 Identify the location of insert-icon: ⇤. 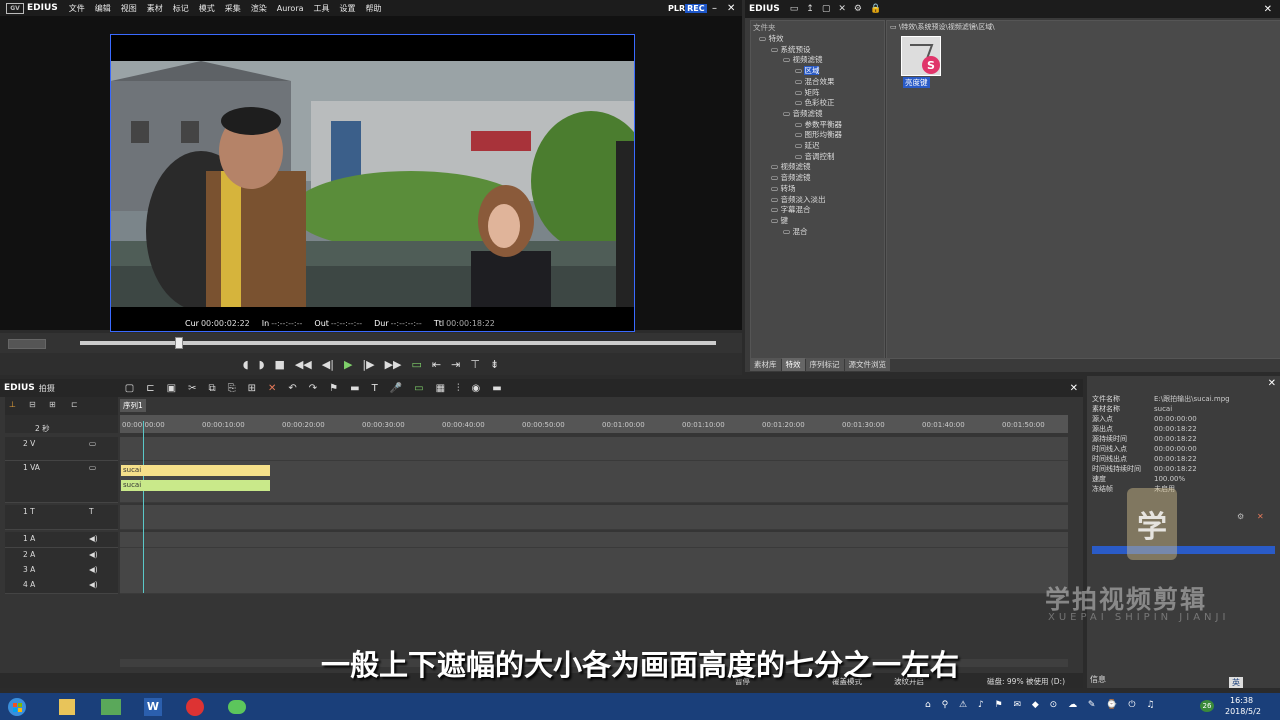
(436, 364).